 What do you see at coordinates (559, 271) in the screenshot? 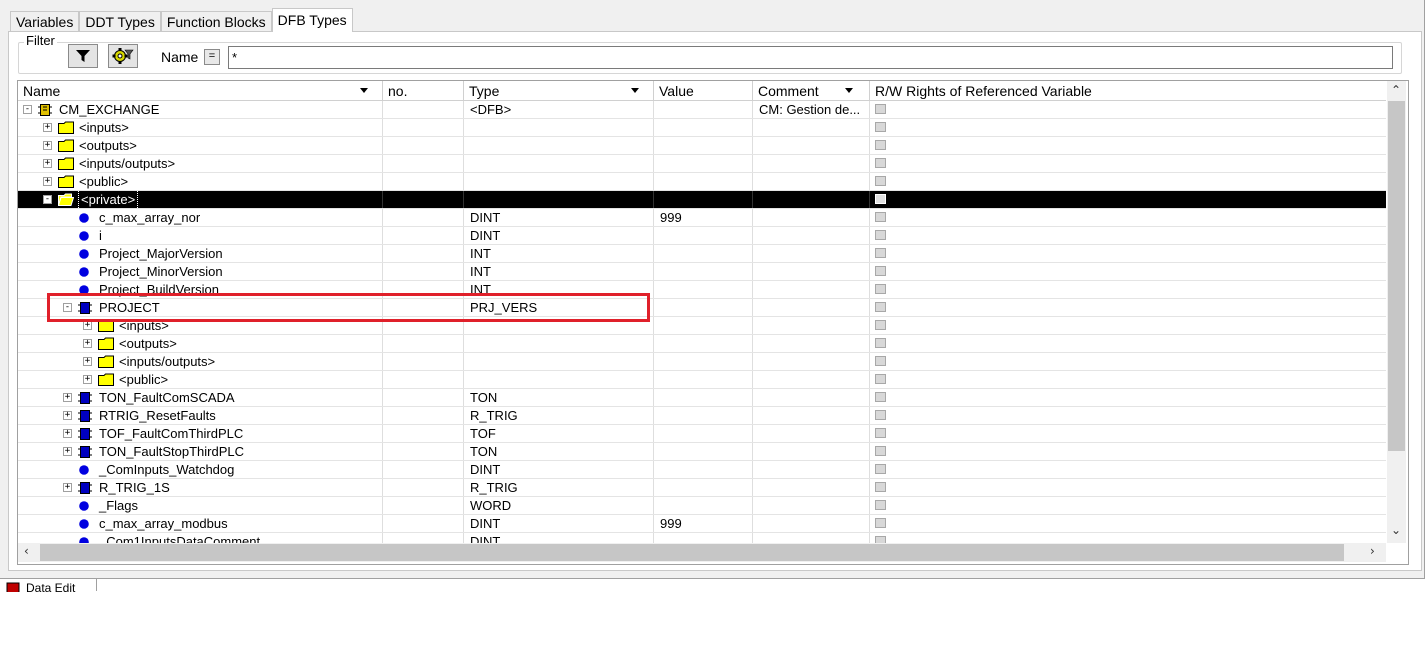
I see `type-cell: INT` at bounding box center [559, 271].